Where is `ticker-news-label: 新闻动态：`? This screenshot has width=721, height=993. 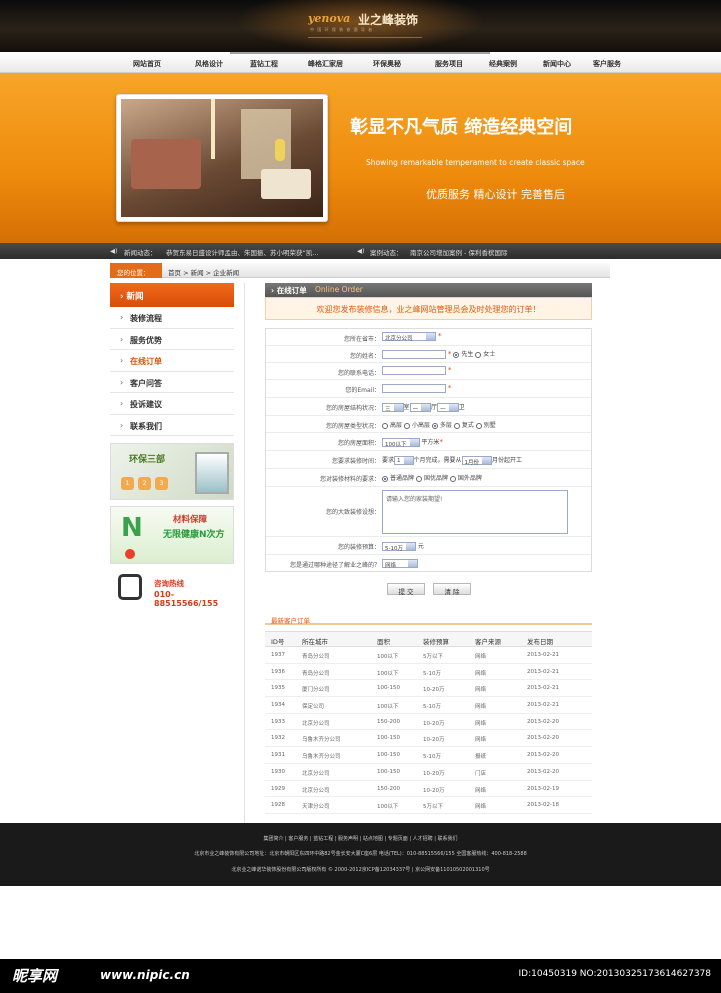
ticker-news-label: 新闻动态： is located at coordinates (140, 253).